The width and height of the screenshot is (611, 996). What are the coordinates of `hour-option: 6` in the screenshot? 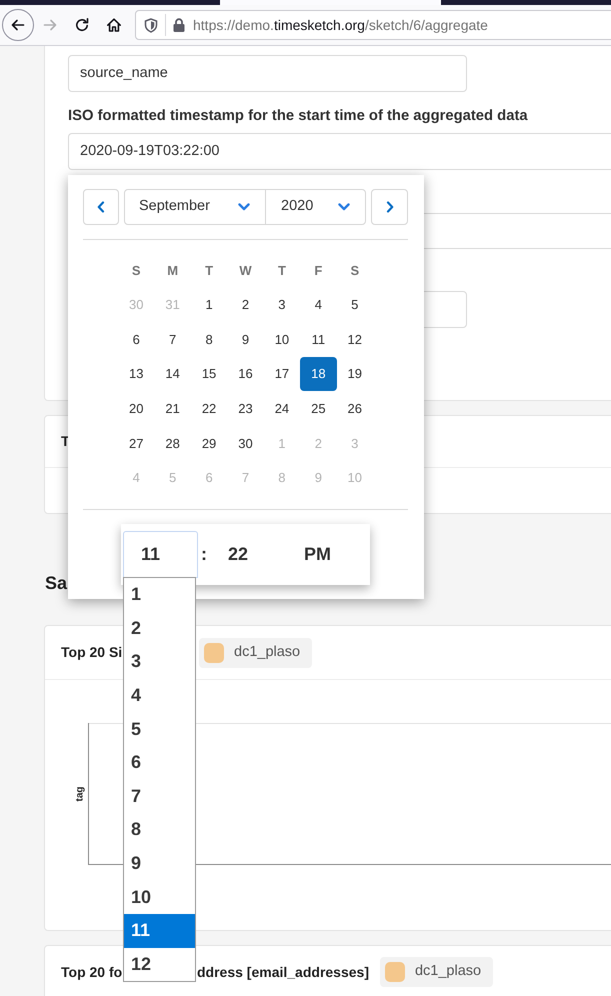 It's located at (159, 763).